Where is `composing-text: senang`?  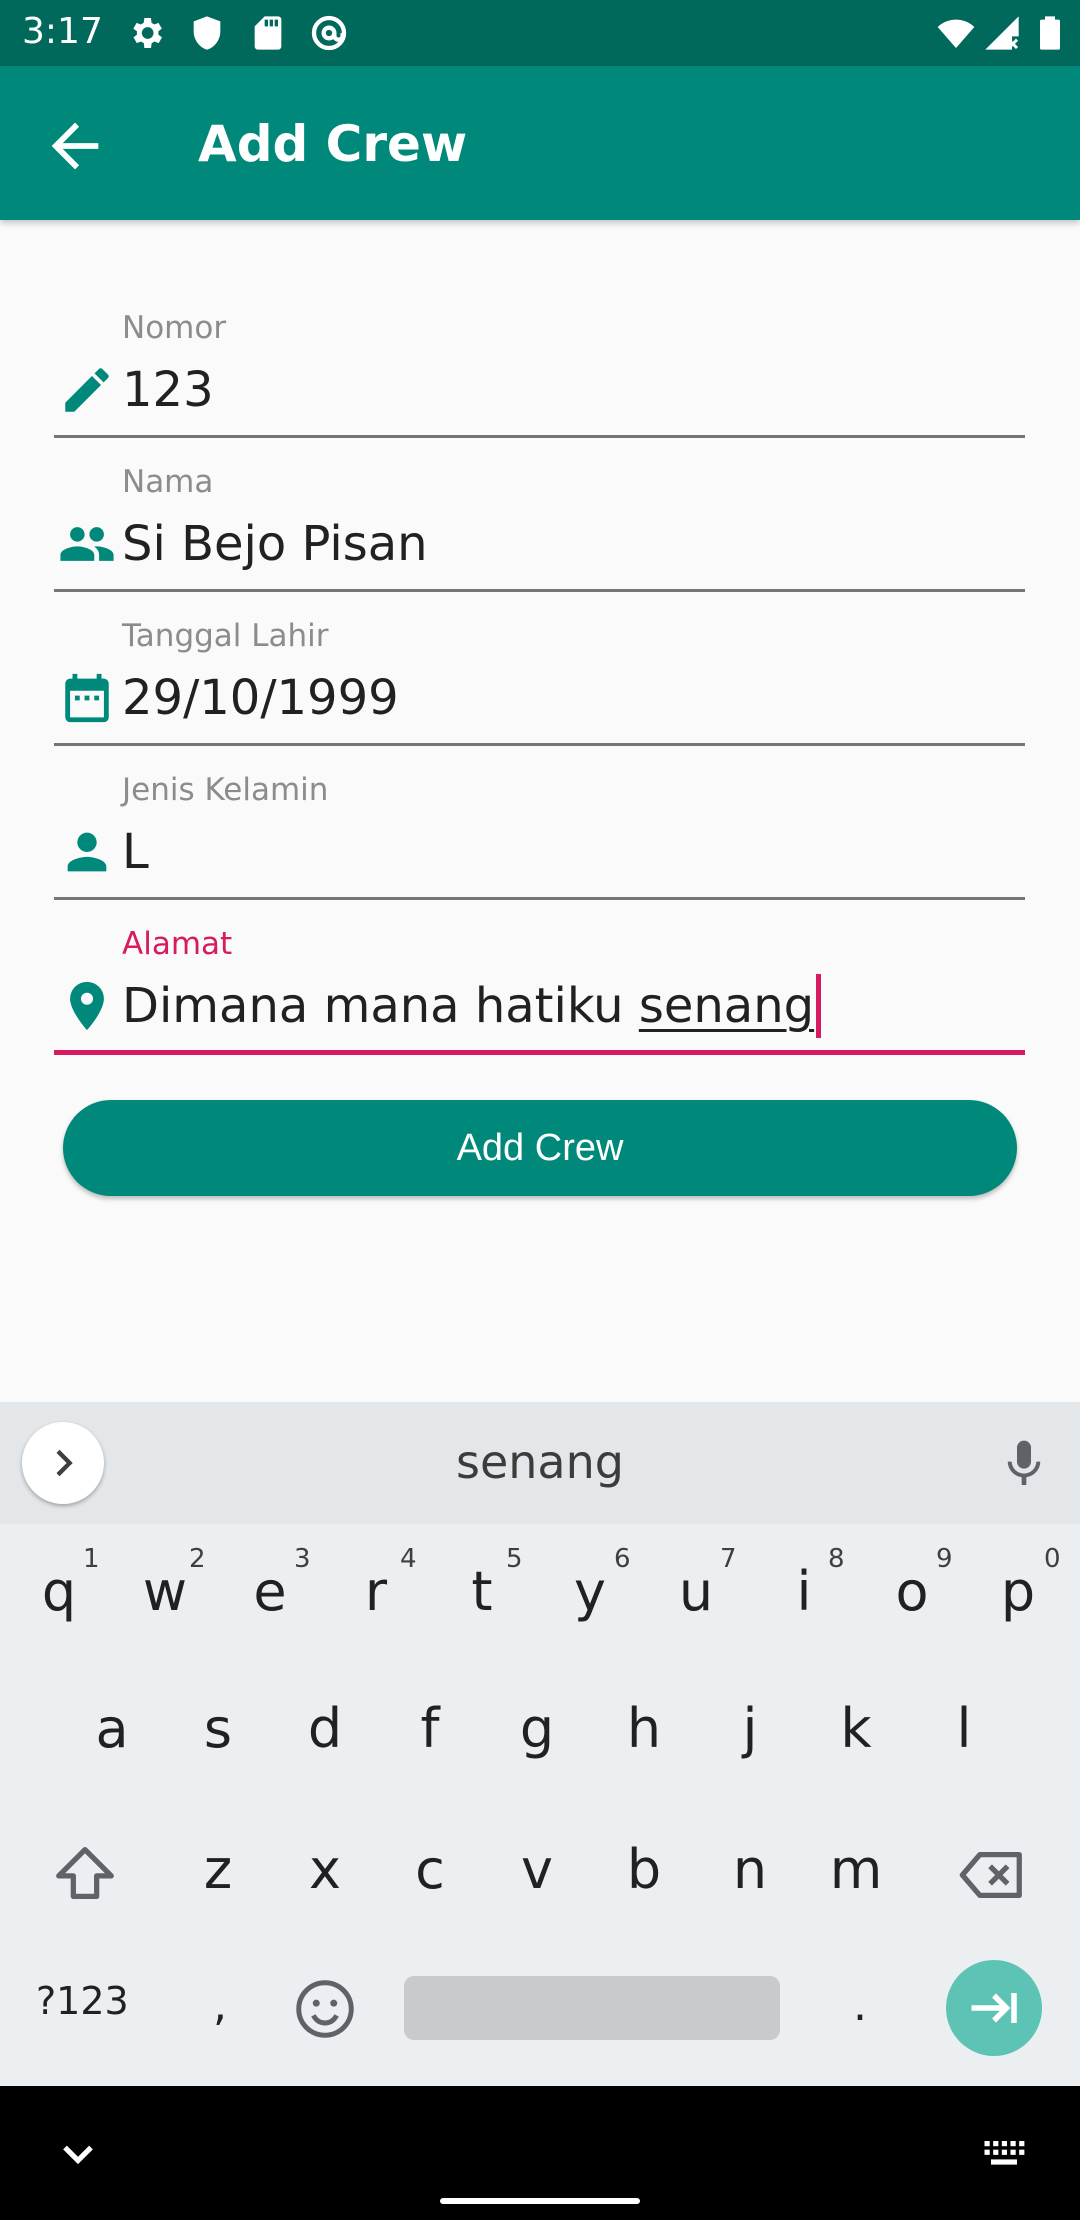
composing-text: senang is located at coordinates (726, 1006).